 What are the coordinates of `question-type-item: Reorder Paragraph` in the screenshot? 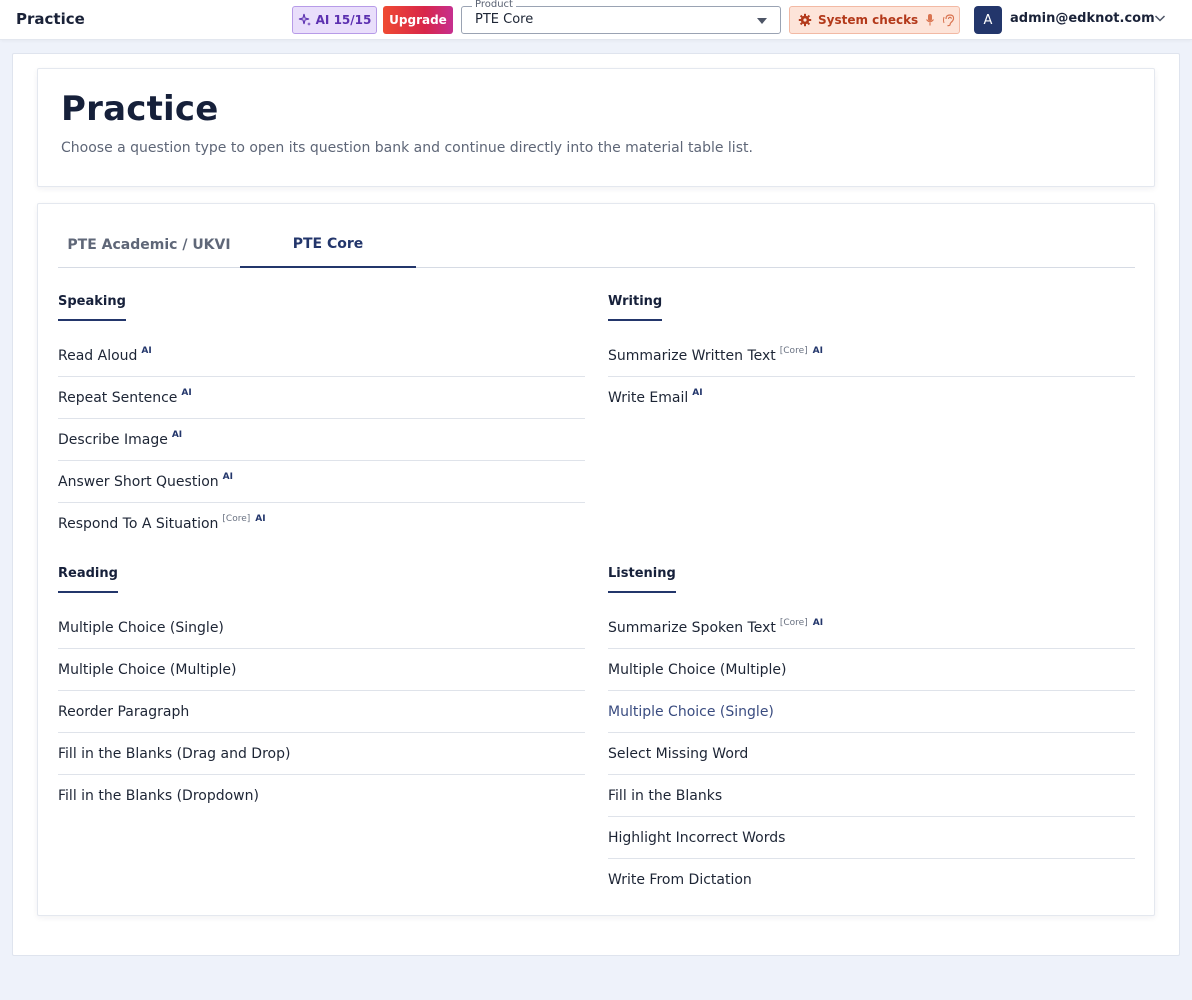 It's located at (321, 712).